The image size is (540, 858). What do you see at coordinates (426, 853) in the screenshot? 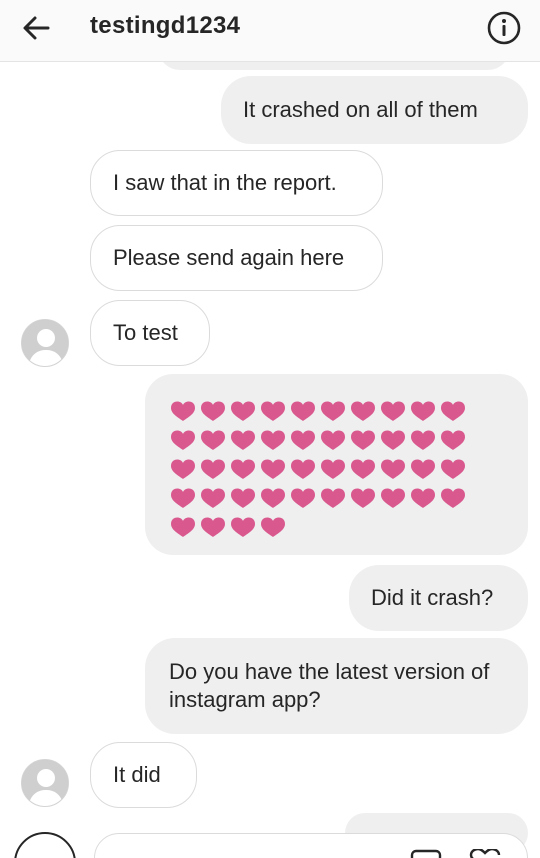
I see `gallery-icon` at bounding box center [426, 853].